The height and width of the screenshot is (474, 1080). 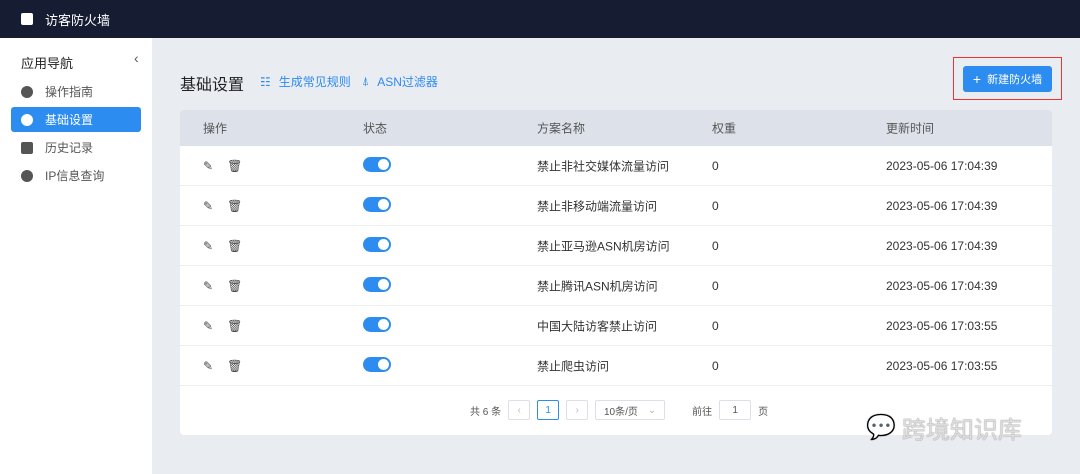 What do you see at coordinates (27, 175) in the screenshot?
I see `globe-icon` at bounding box center [27, 175].